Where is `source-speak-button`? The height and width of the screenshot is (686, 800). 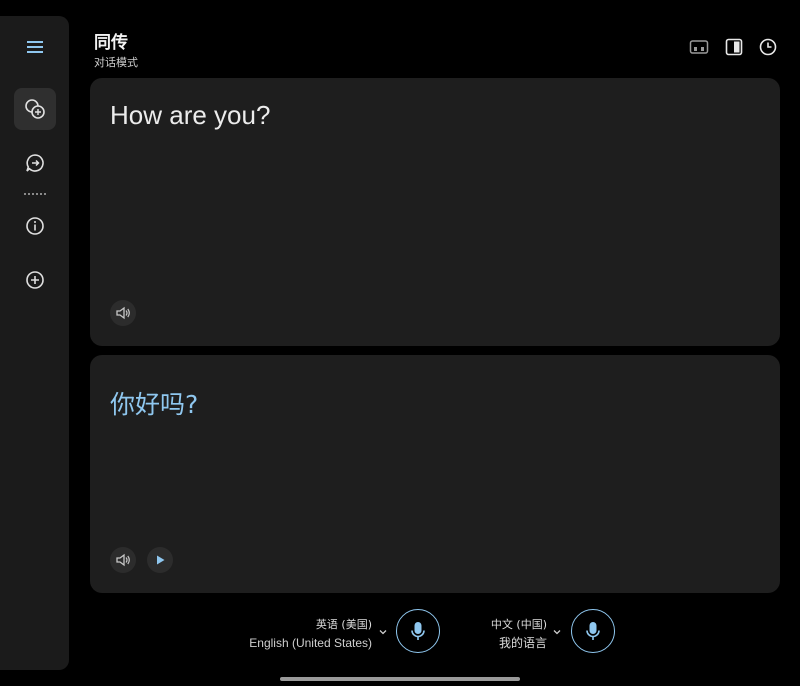 source-speak-button is located at coordinates (123, 313).